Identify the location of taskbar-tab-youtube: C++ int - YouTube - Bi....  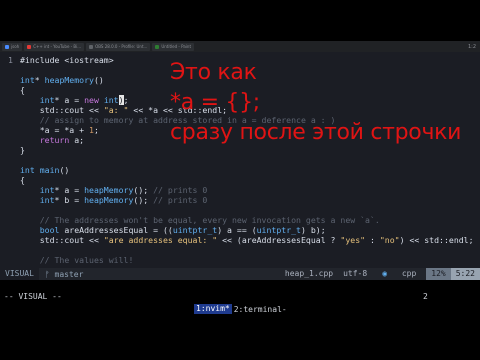
(54, 46).